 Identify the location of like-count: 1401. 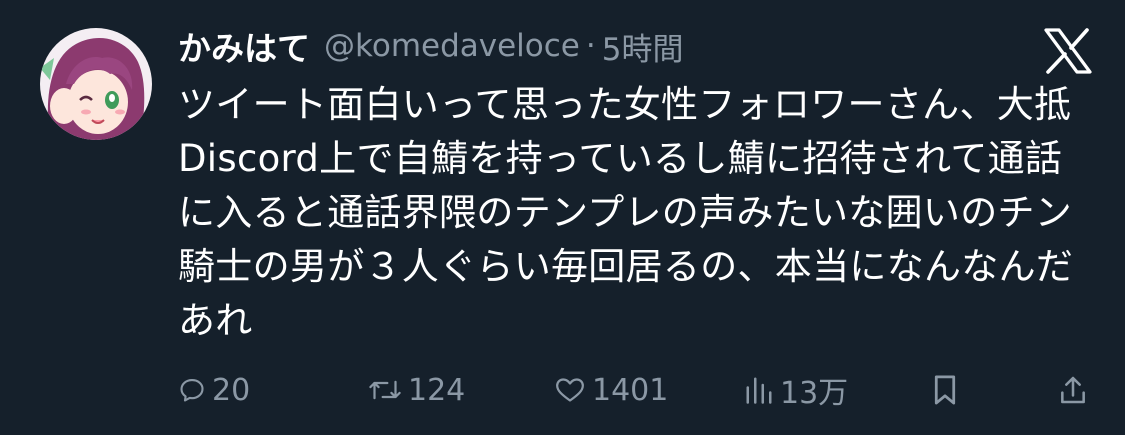
(630, 390).